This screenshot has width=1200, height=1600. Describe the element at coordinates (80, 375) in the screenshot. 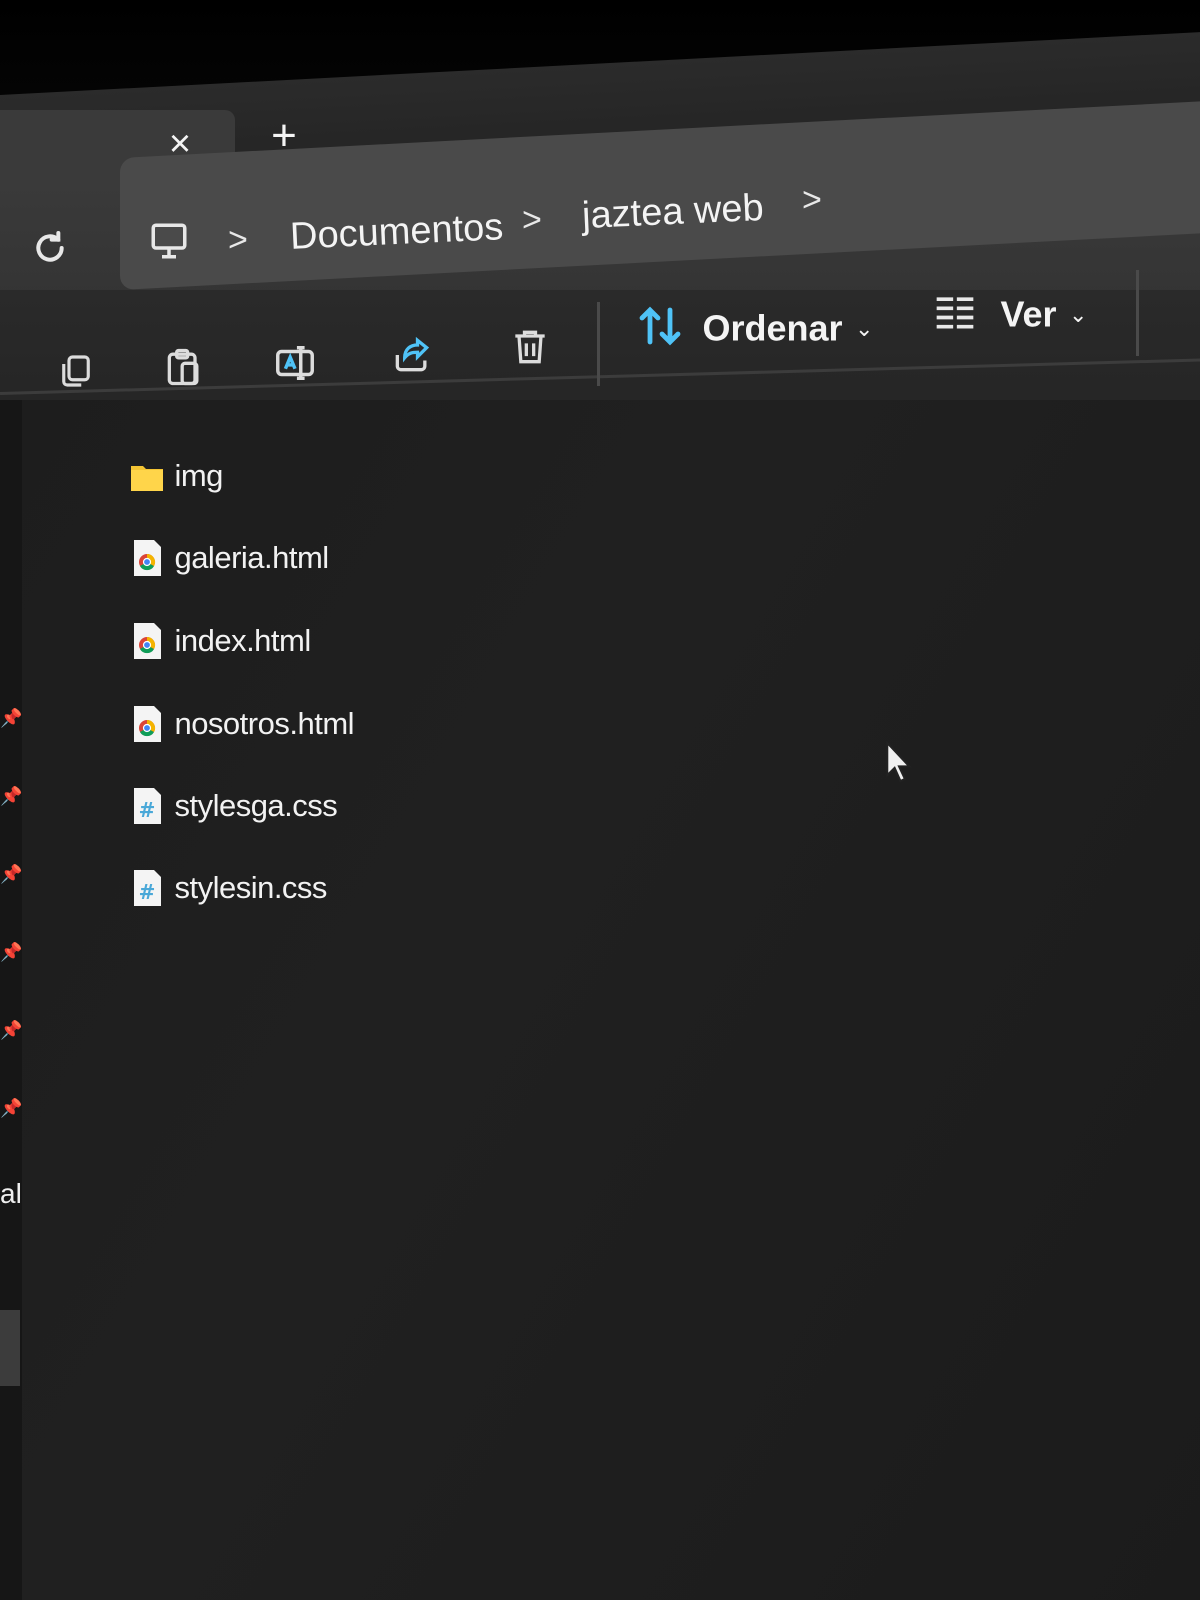

I see `copy-icon` at that location.